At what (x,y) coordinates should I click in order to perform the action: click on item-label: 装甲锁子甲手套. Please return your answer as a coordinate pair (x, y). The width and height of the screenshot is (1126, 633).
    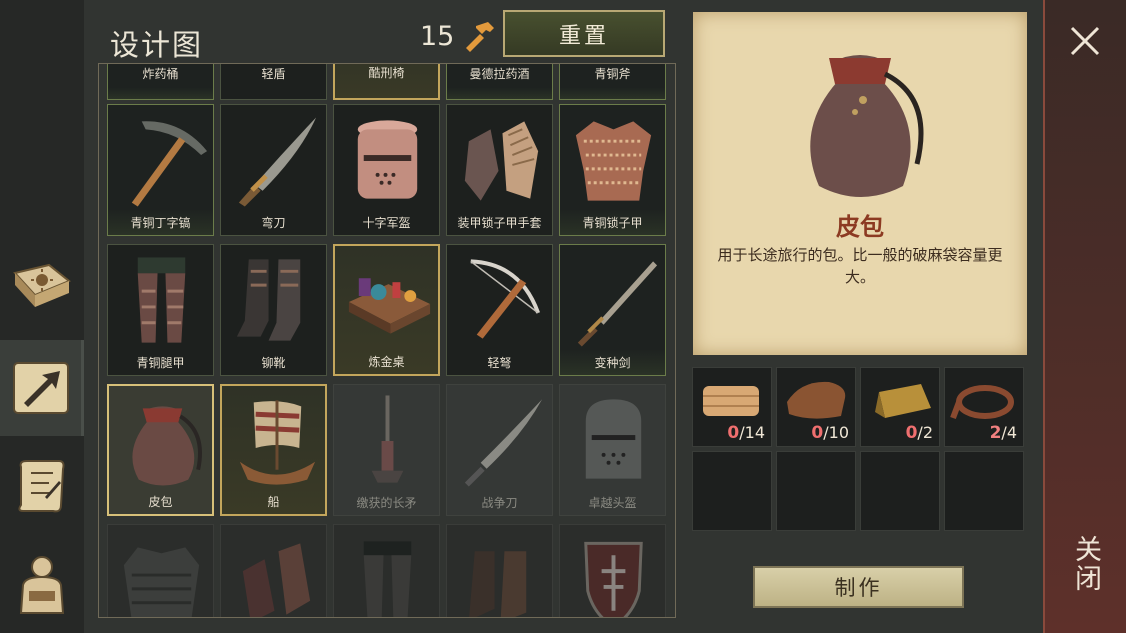
    Looking at the image, I should click on (499, 223).